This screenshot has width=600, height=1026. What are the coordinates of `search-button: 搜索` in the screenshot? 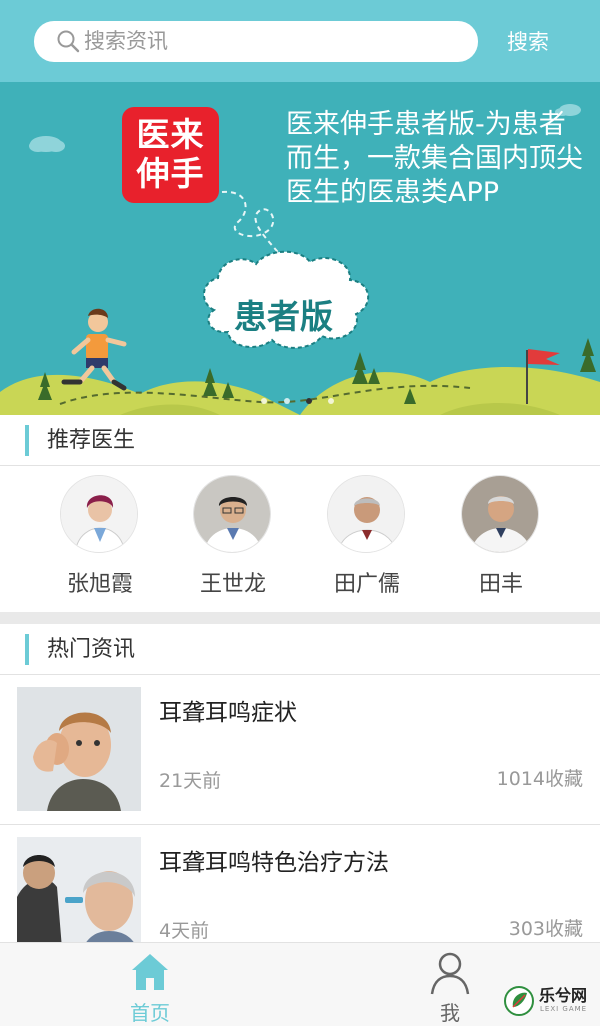 It's located at (528, 42).